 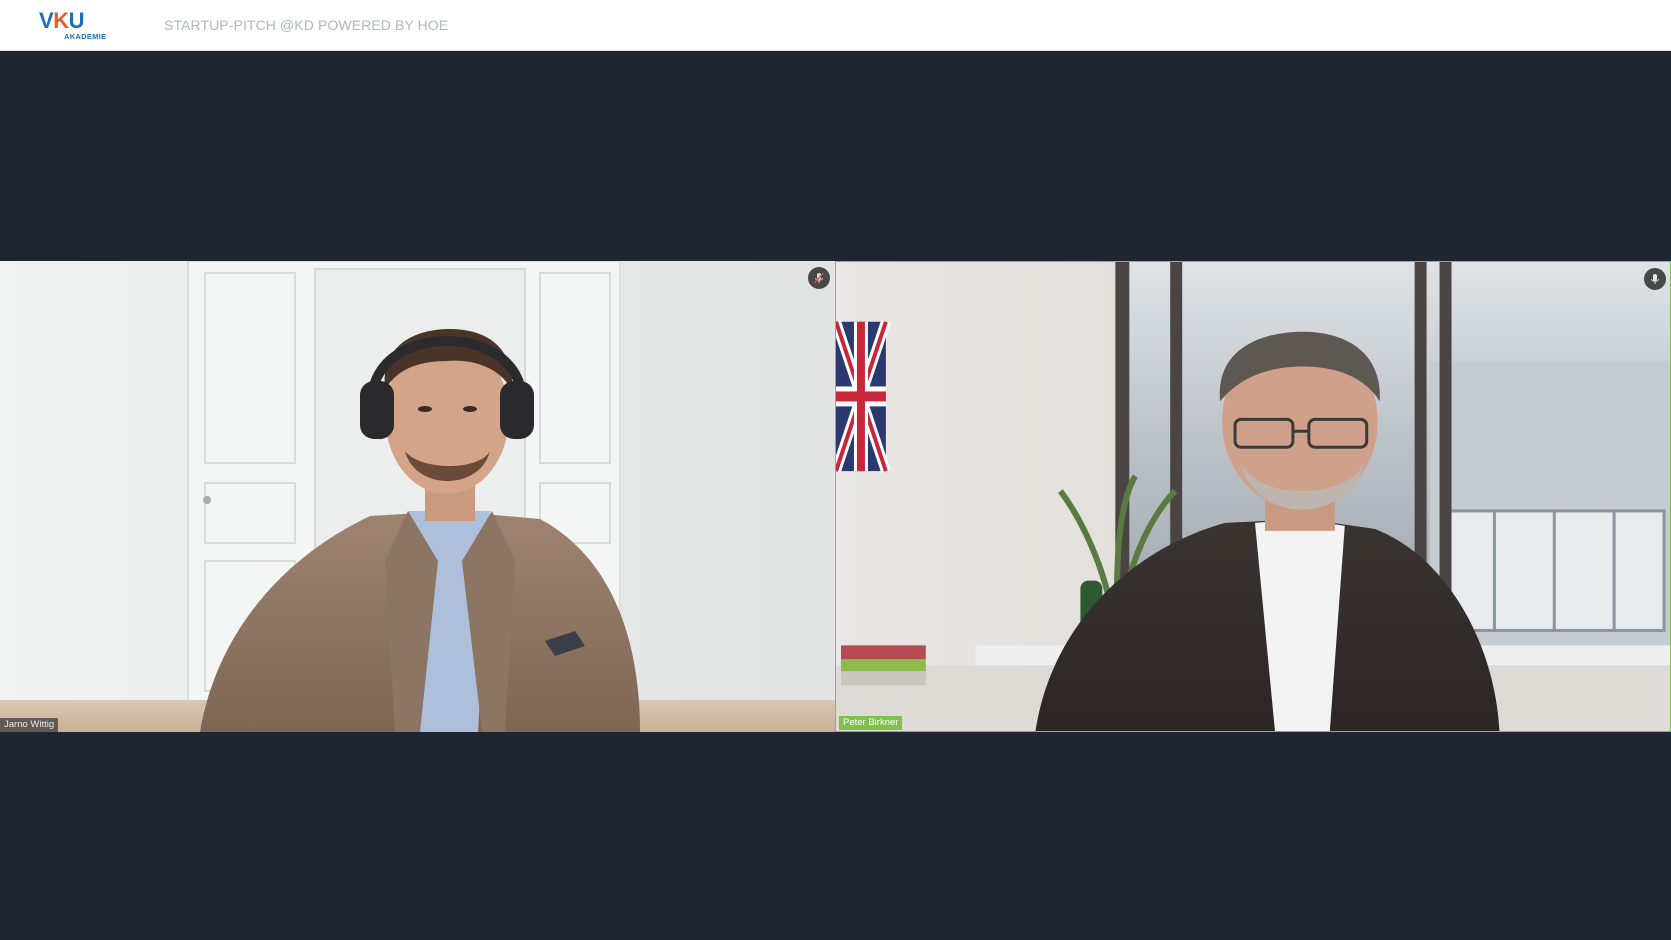 What do you see at coordinates (1655, 279) in the screenshot?
I see `mic-on-icon` at bounding box center [1655, 279].